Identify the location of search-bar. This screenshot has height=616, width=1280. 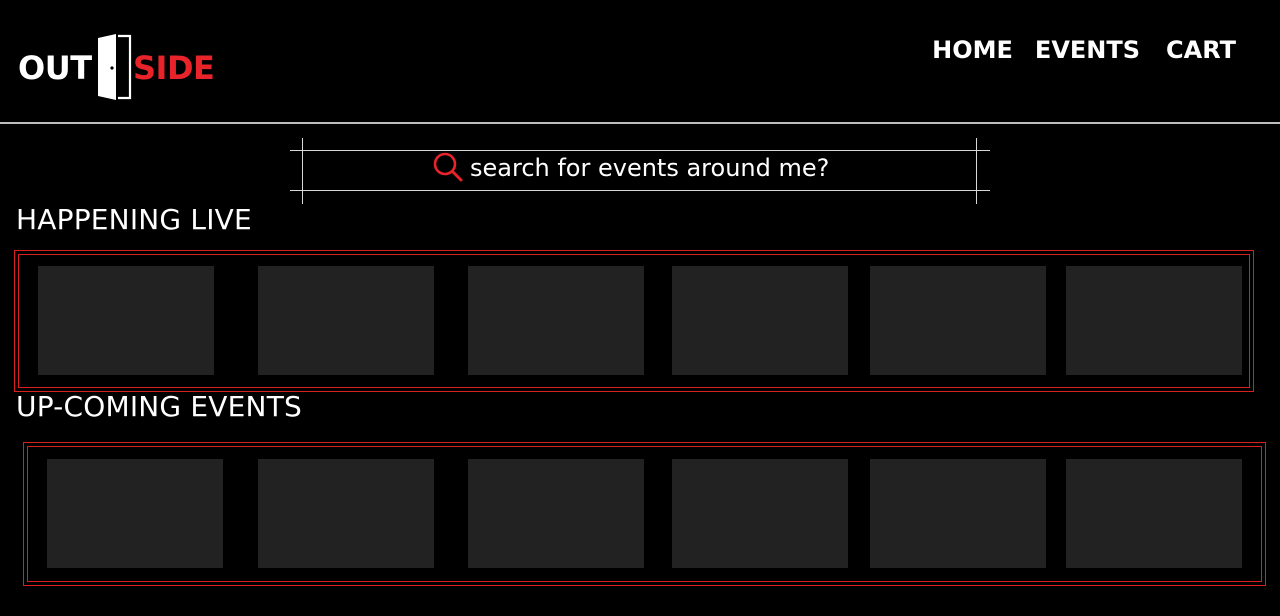
(640, 171).